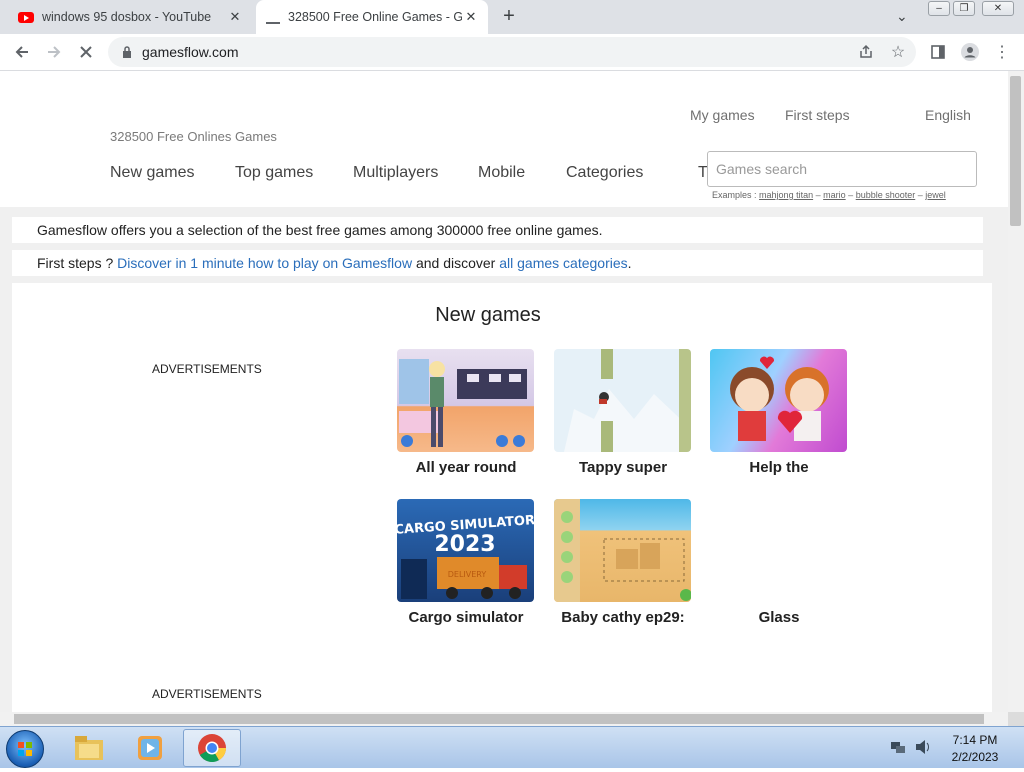 The image size is (1024, 772). I want to click on stop-loading-icon, so click(86, 52).